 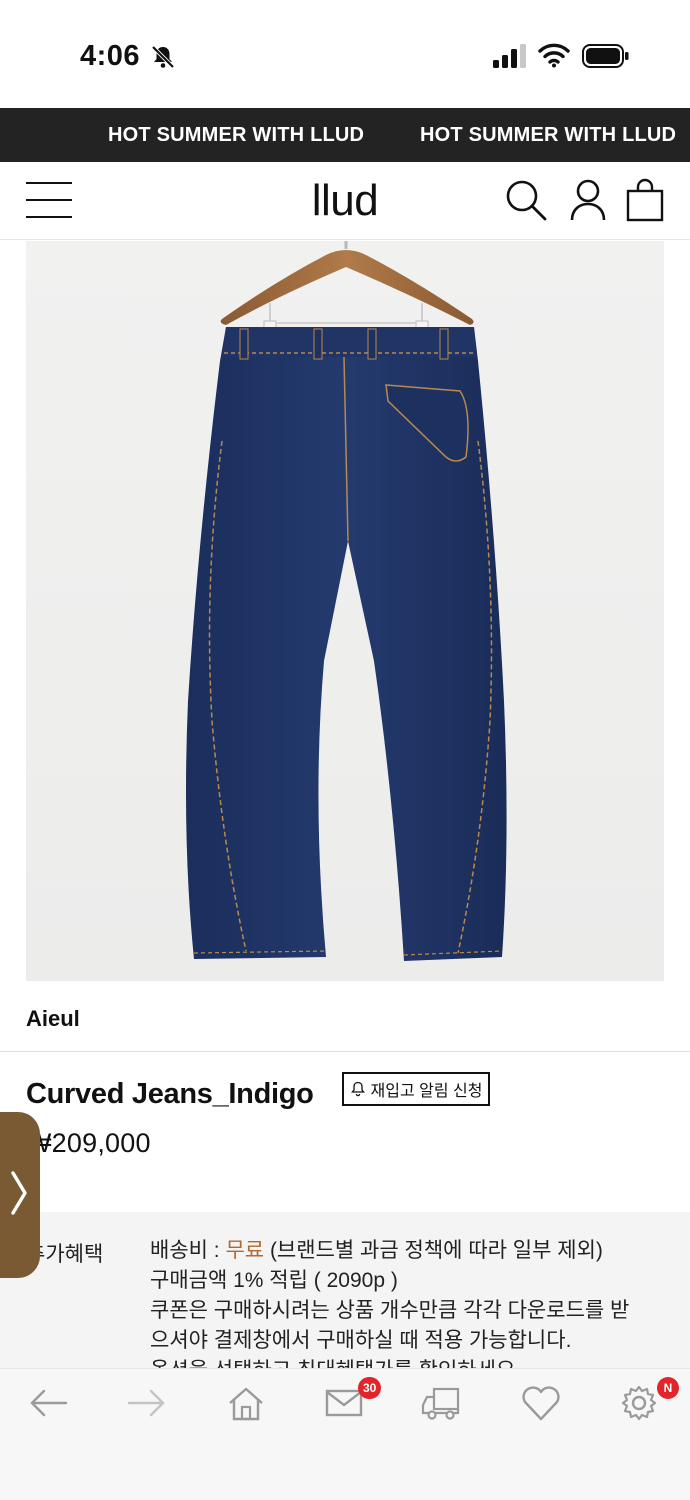 What do you see at coordinates (668, 1388) in the screenshot?
I see `settings-new-badge: N` at bounding box center [668, 1388].